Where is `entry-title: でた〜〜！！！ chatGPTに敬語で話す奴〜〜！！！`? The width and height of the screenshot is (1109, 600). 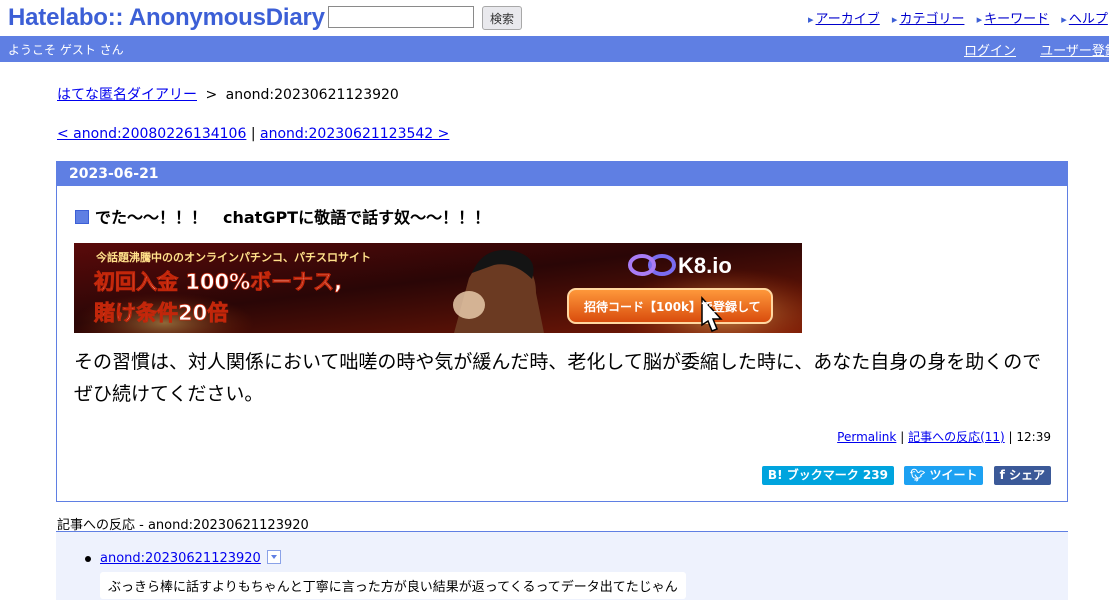 entry-title: でた〜〜！！！ chatGPTに敬語で話す奴〜〜！！！ is located at coordinates (293, 217).